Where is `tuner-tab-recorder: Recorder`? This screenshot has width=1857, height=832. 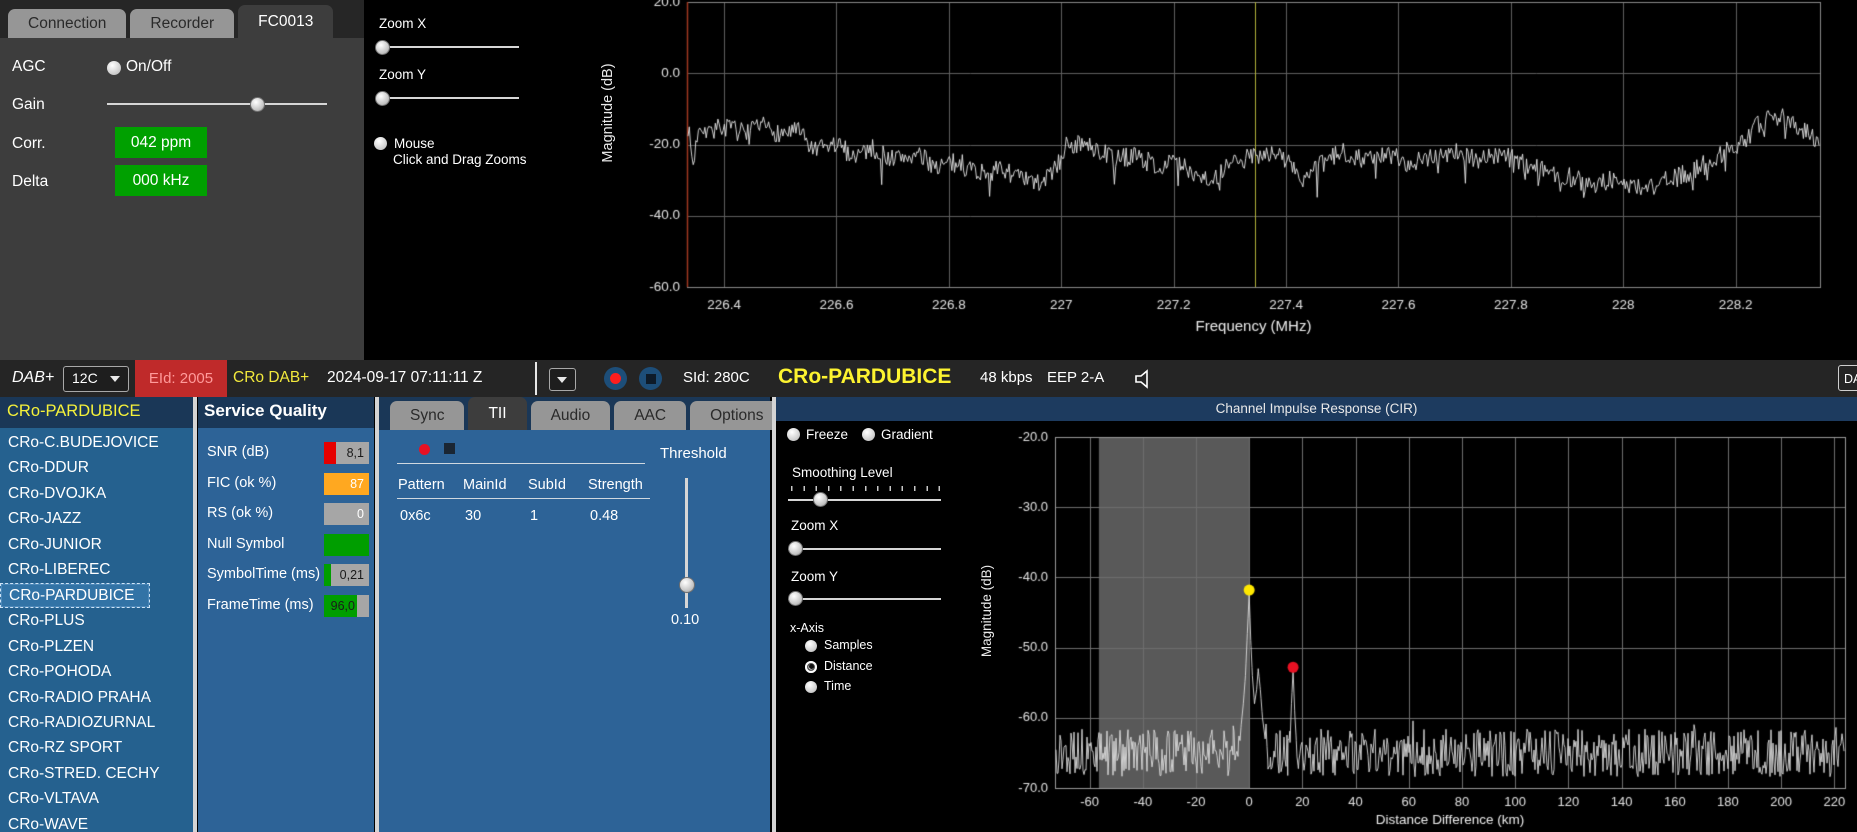
tuner-tab-recorder: Recorder is located at coordinates (182, 23).